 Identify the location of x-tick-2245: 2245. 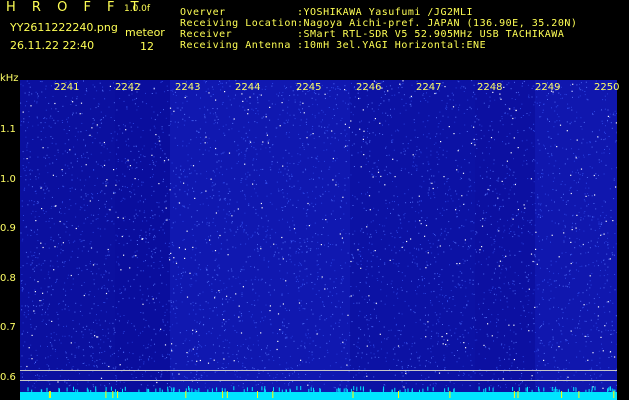
(309, 87).